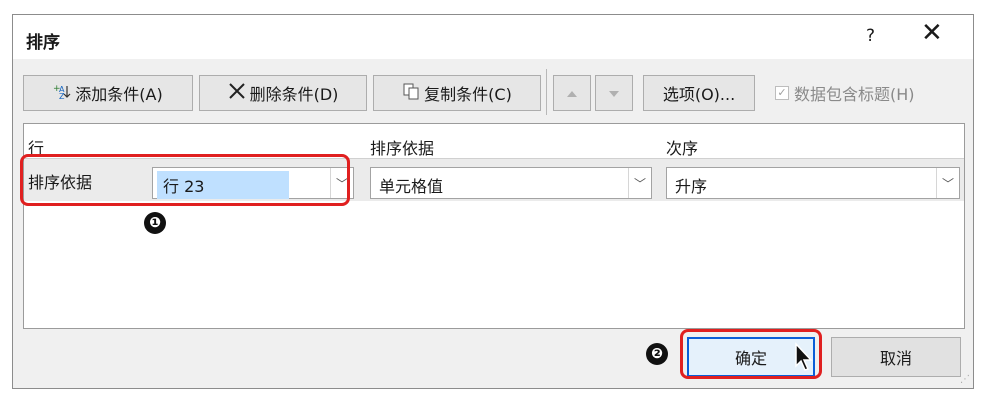 This screenshot has height=403, width=986. What do you see at coordinates (965, 379) in the screenshot?
I see `resize-grip-icon: ⋰` at bounding box center [965, 379].